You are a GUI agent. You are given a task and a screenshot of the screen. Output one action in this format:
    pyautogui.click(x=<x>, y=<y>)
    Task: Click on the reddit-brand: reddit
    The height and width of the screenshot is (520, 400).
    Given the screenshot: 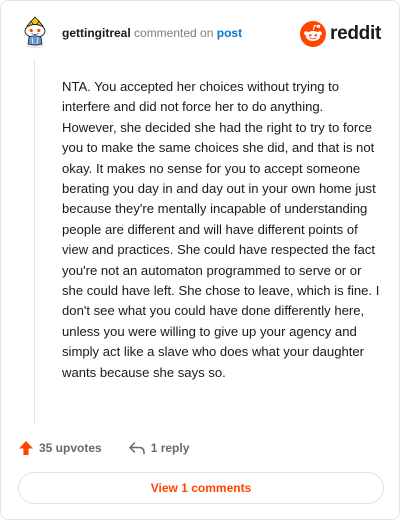 What is the action you would take?
    pyautogui.click(x=340, y=34)
    